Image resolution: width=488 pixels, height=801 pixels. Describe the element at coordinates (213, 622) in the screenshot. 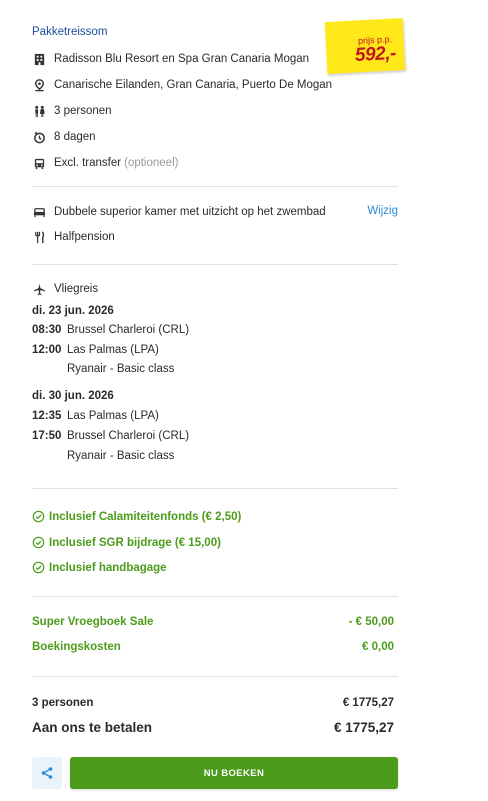

I see `discount-row: Super Vroegboek Sale - € 50,00` at that location.